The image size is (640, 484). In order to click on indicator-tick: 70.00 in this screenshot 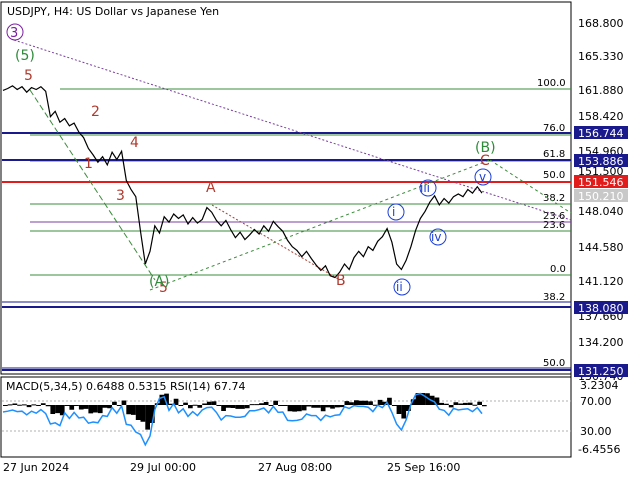, I will do `click(596, 401)`.